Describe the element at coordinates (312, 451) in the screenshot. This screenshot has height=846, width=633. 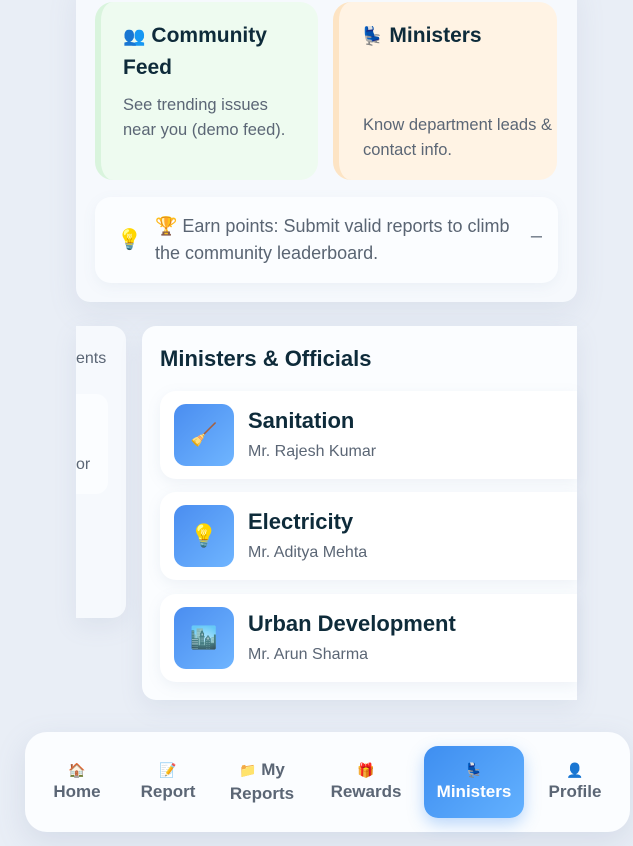
I see `minister-name: Mr. Rajesh Kumar` at that location.